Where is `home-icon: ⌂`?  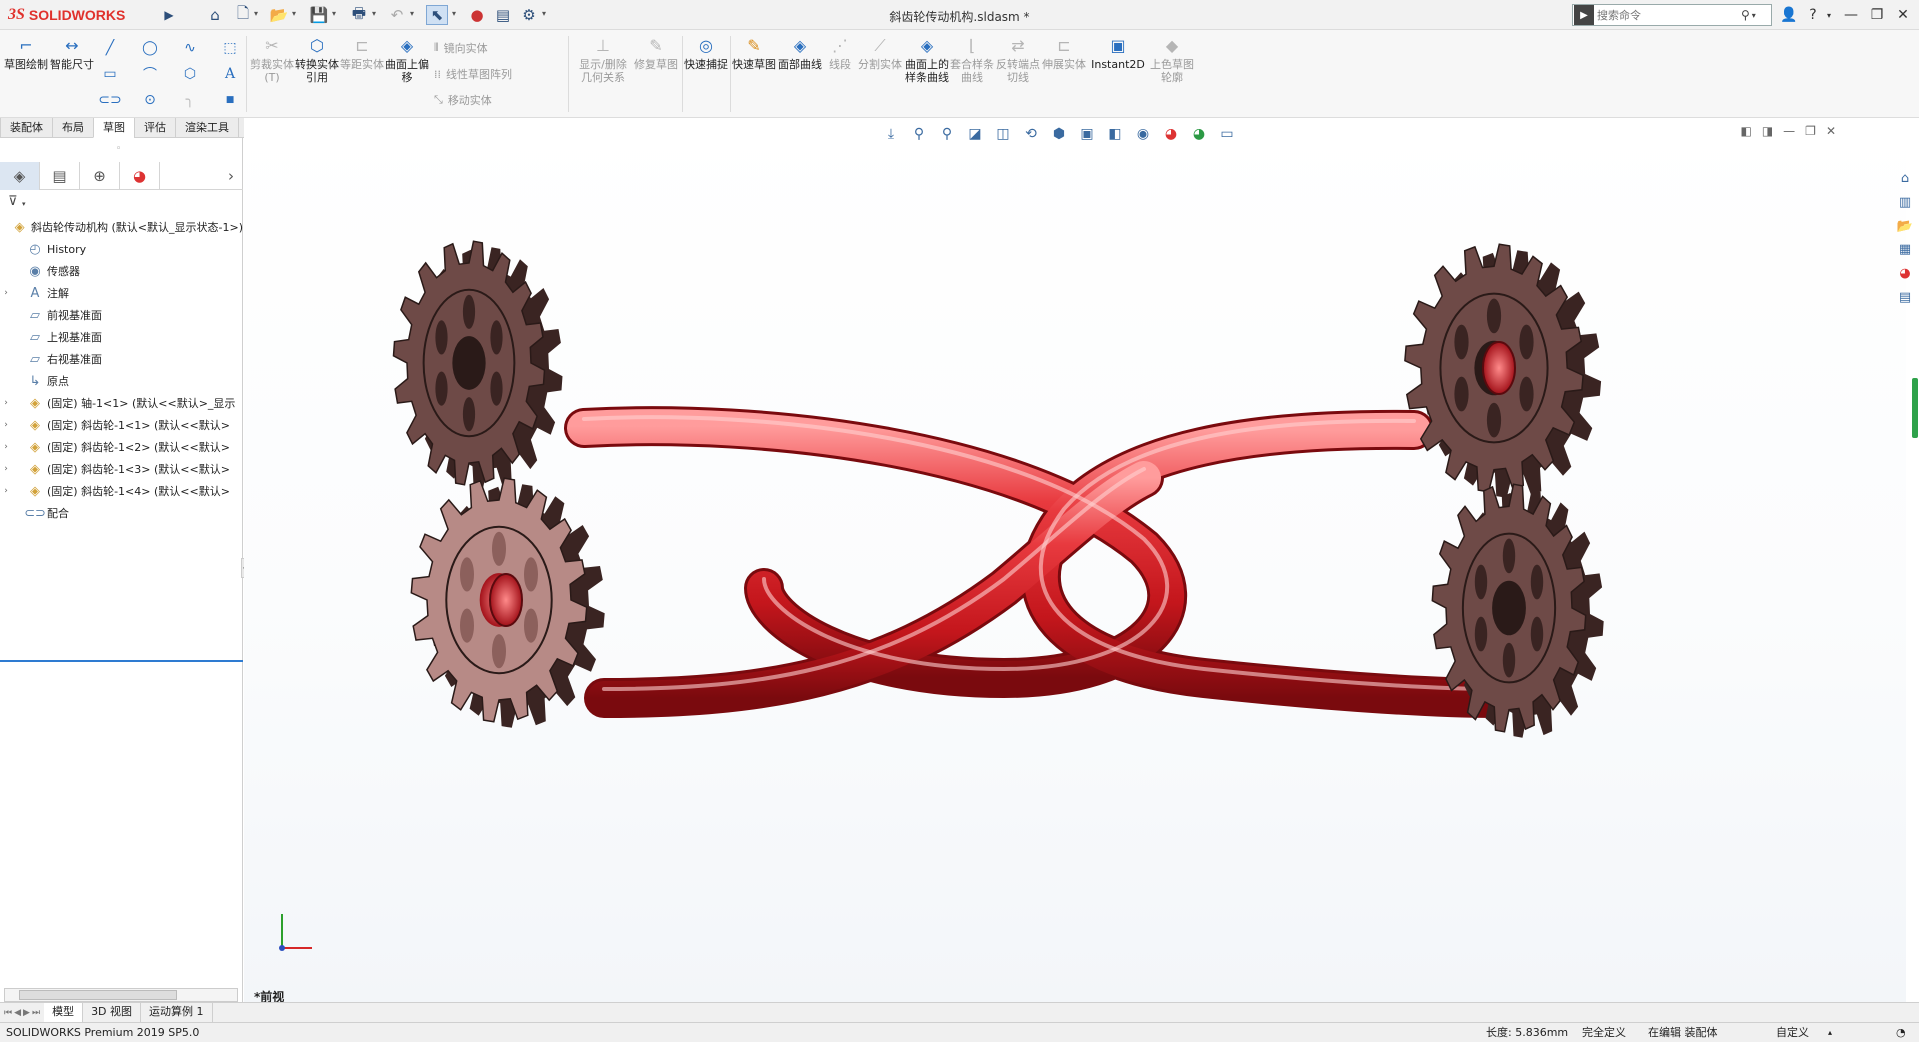
home-icon: ⌂ is located at coordinates (215, 15).